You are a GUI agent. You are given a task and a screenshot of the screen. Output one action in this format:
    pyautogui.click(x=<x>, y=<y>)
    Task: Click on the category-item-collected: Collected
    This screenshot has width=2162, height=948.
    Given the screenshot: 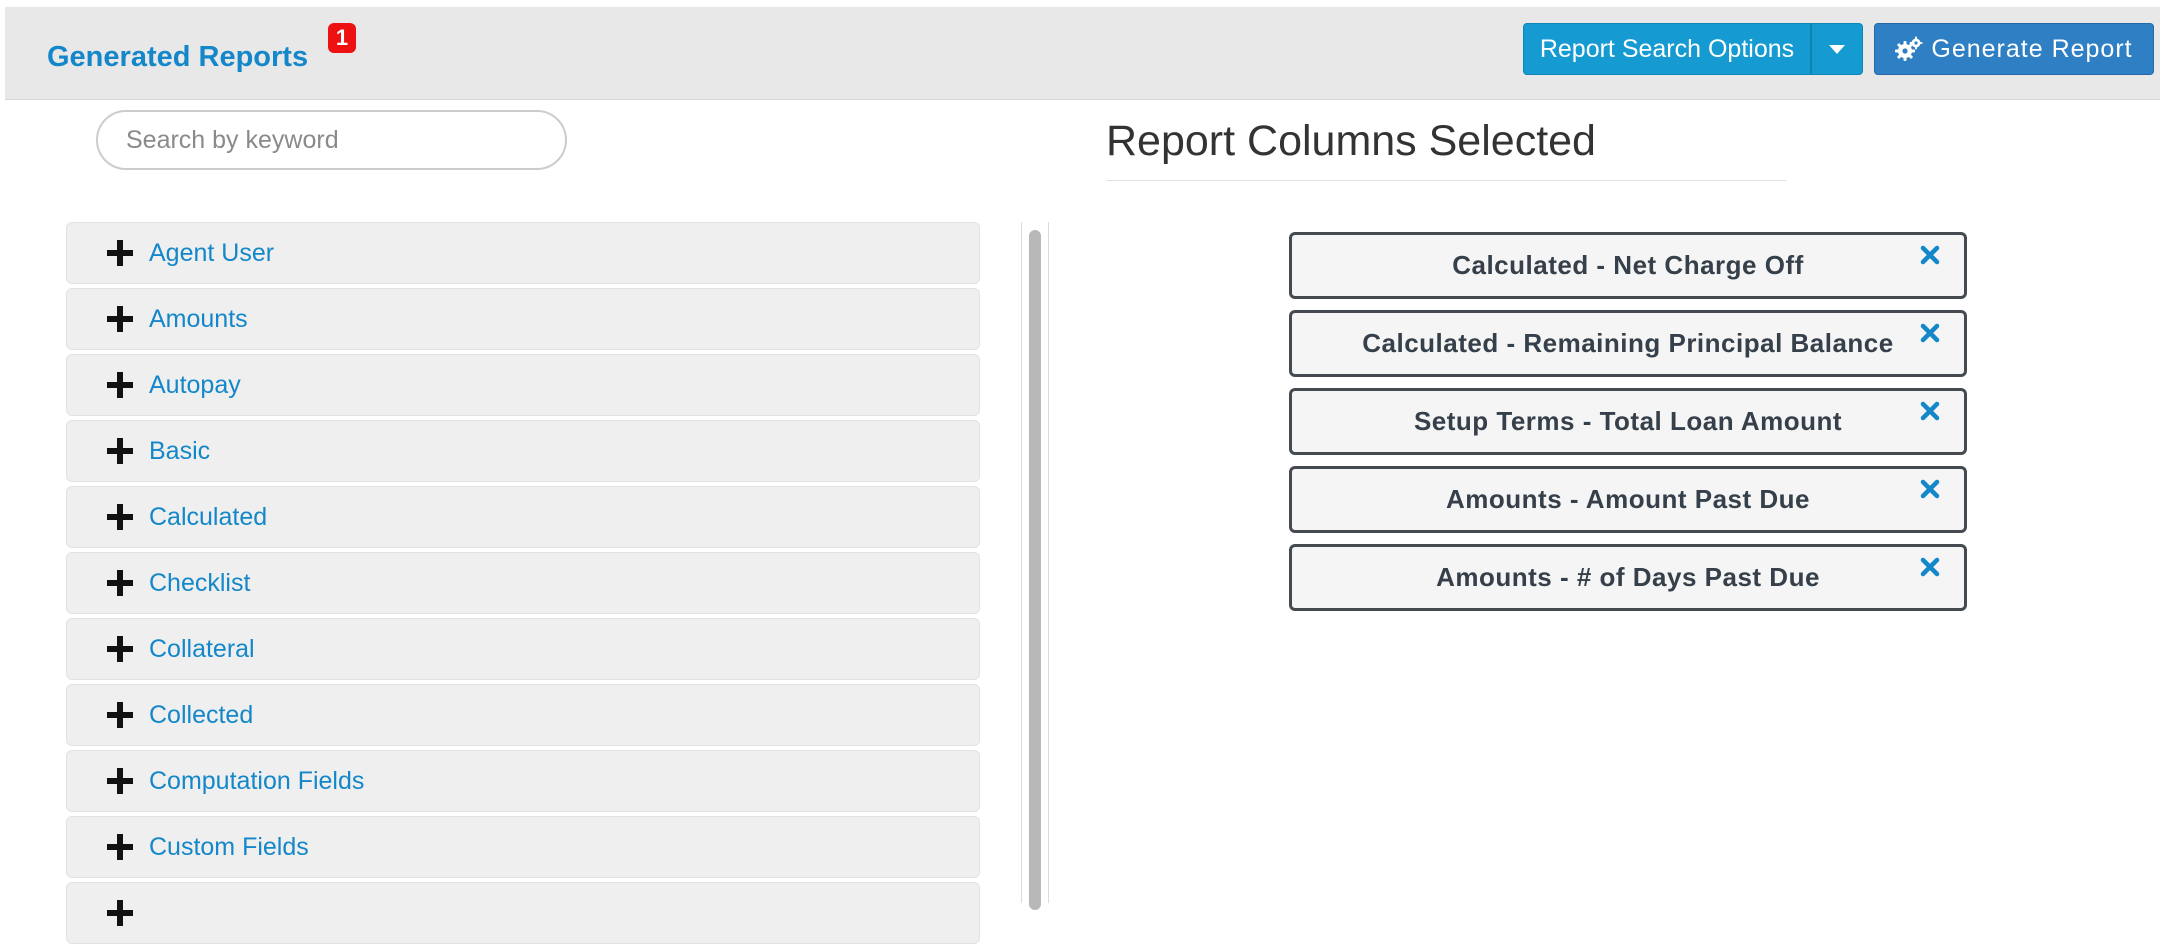 What is the action you would take?
    pyautogui.click(x=523, y=715)
    